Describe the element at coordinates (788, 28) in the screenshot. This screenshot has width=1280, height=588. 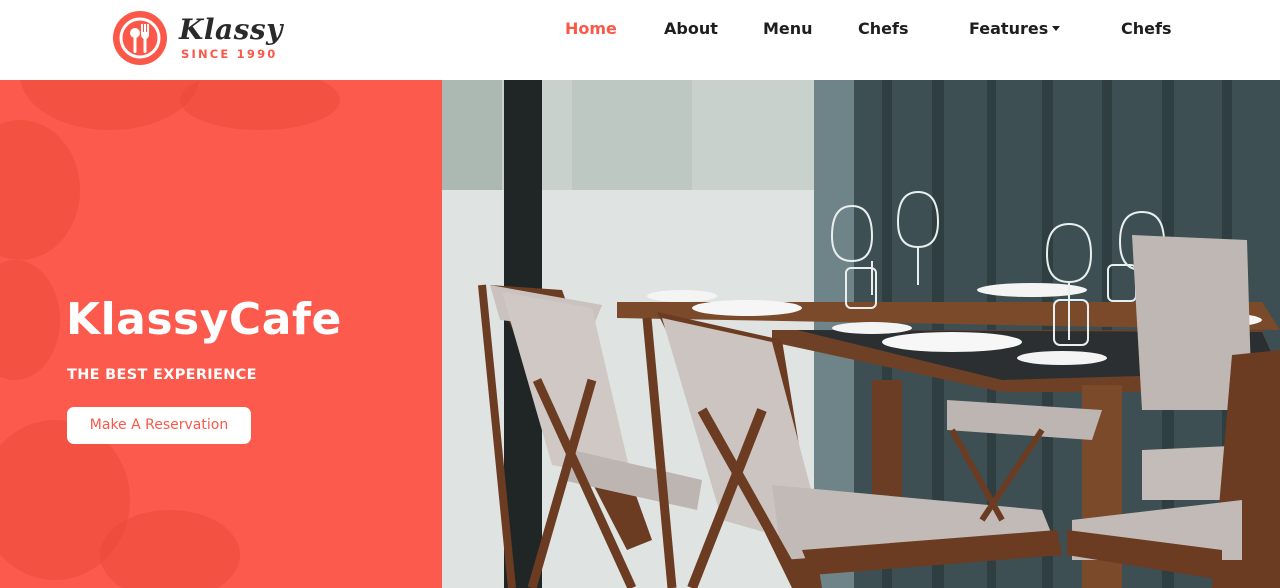
I see `nav-menu: Menu` at that location.